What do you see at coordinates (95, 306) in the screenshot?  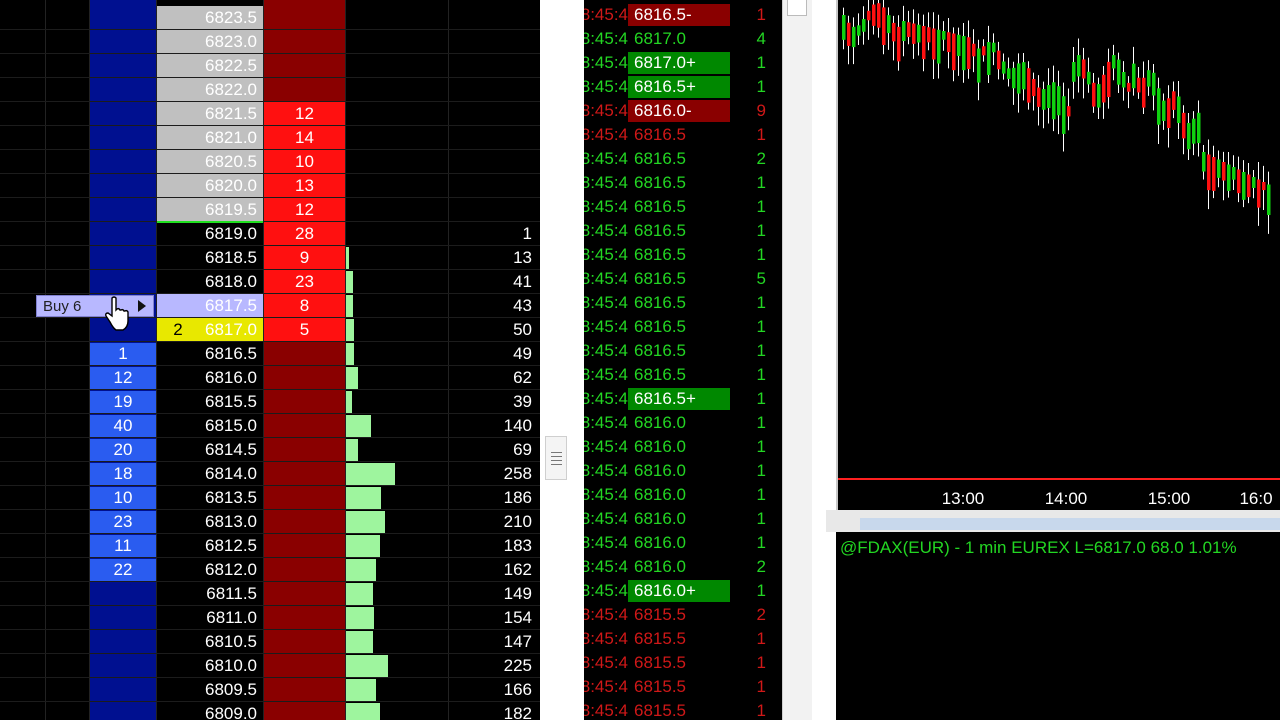 I see `buy-order-tag: Buy 6` at bounding box center [95, 306].